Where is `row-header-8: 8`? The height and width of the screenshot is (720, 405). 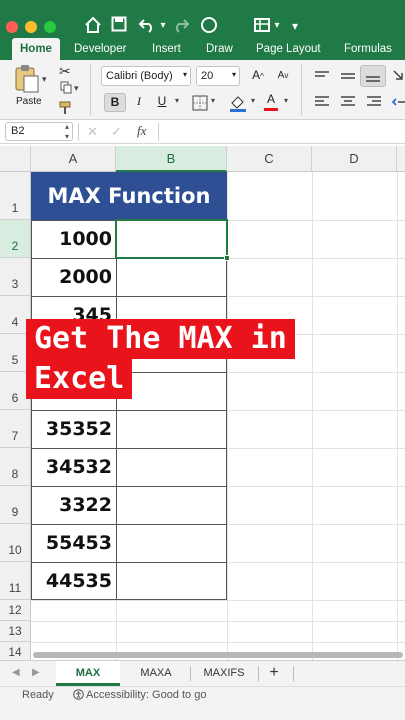 row-header-8: 8 is located at coordinates (15, 467).